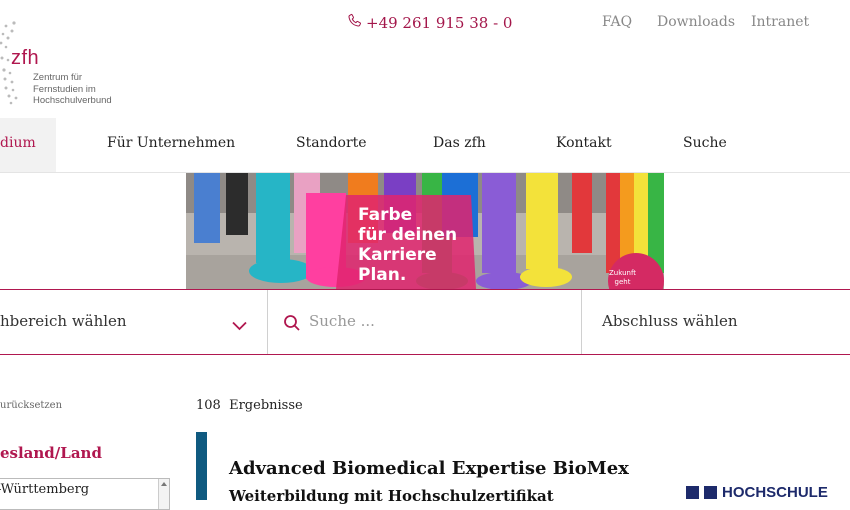 The image size is (850, 510). I want to click on state-listbox: -Württemberg, so click(85, 494).